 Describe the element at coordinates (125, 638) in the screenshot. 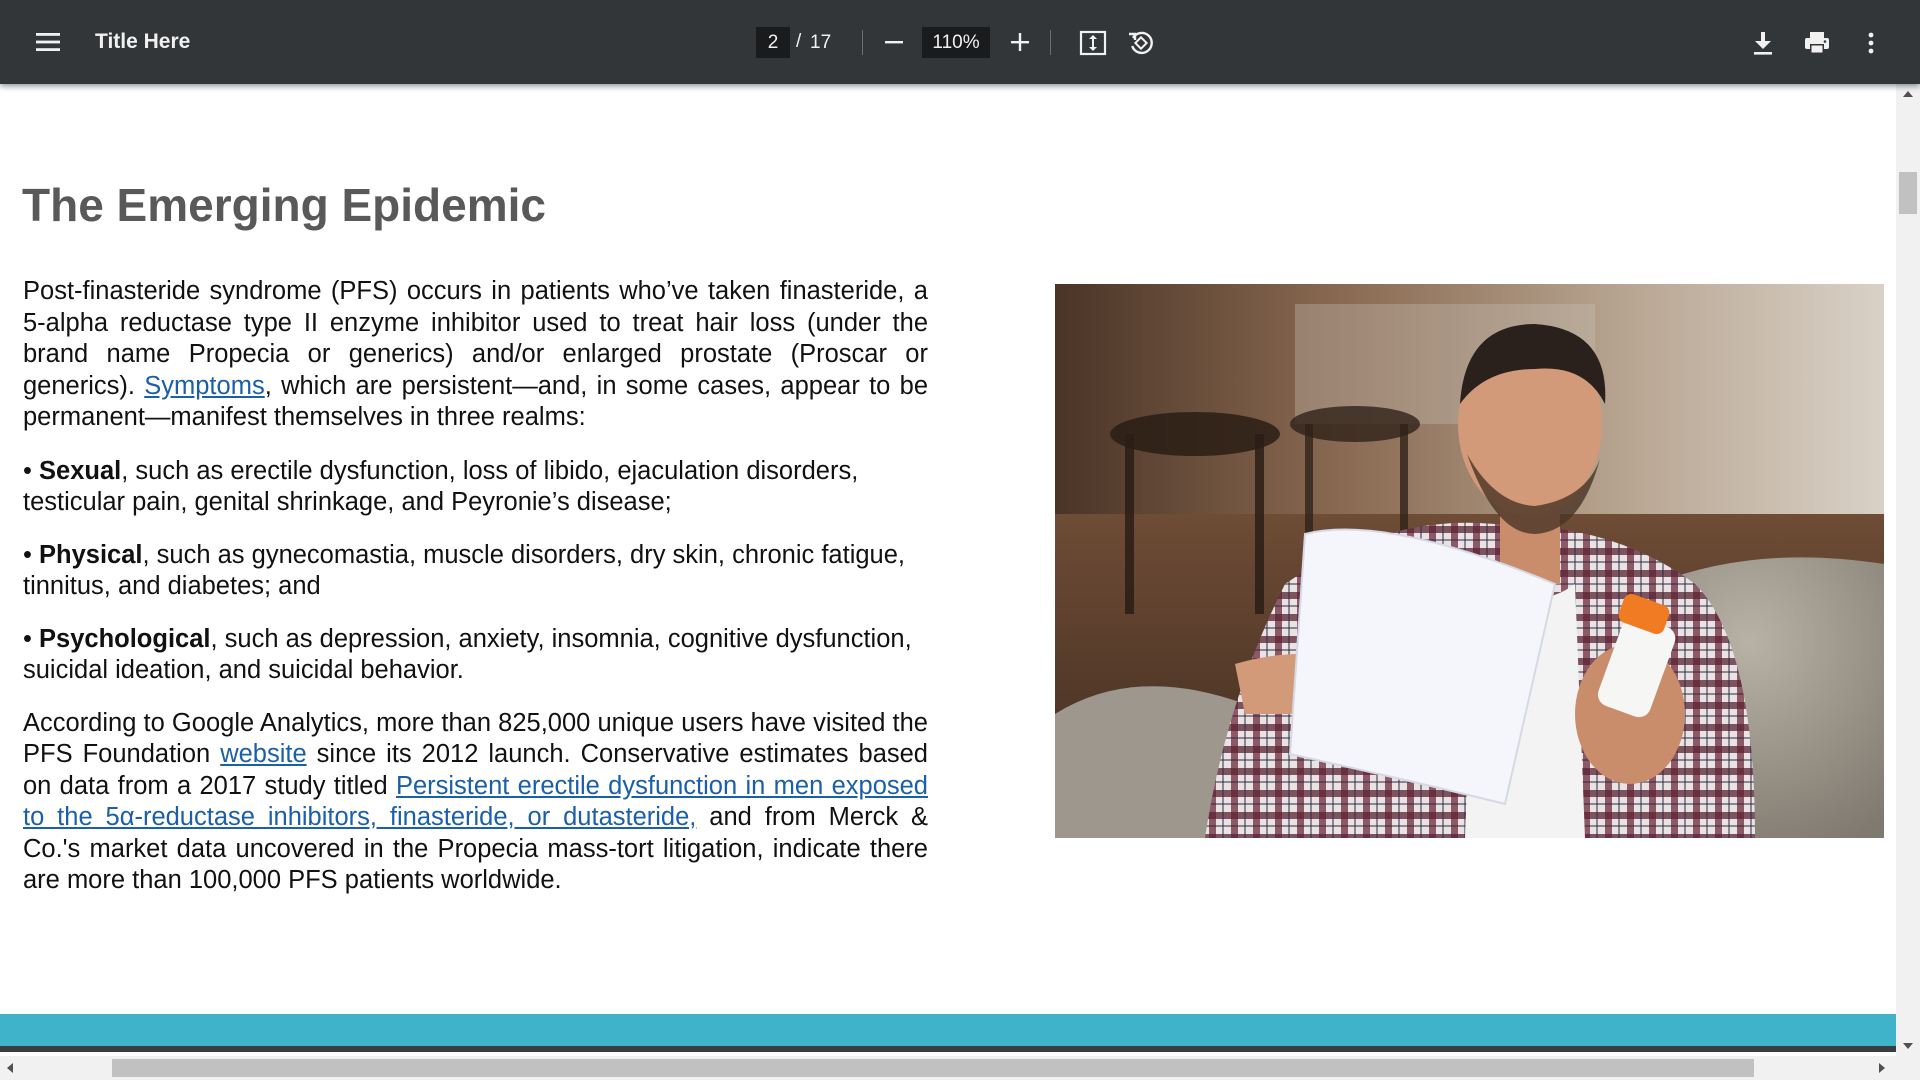

I see `bullet-term: Psychological` at that location.